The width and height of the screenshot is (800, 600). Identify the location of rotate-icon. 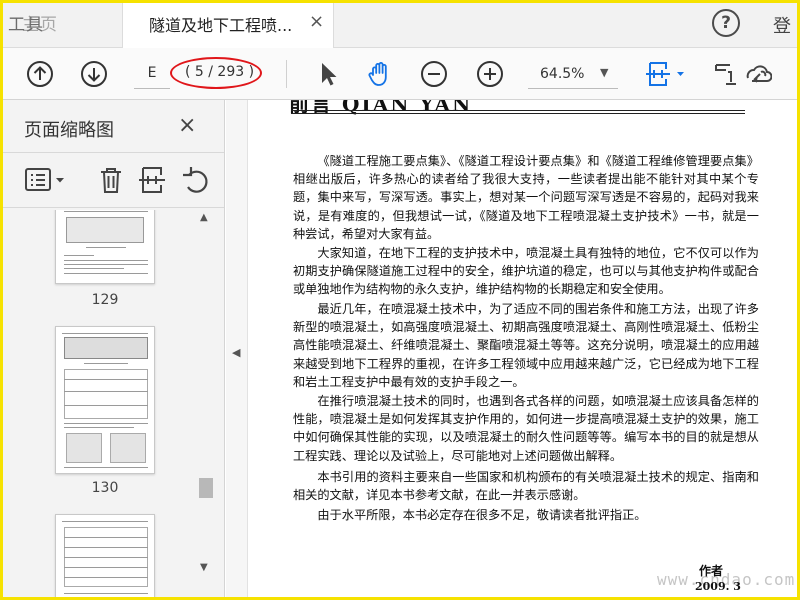
(195, 180).